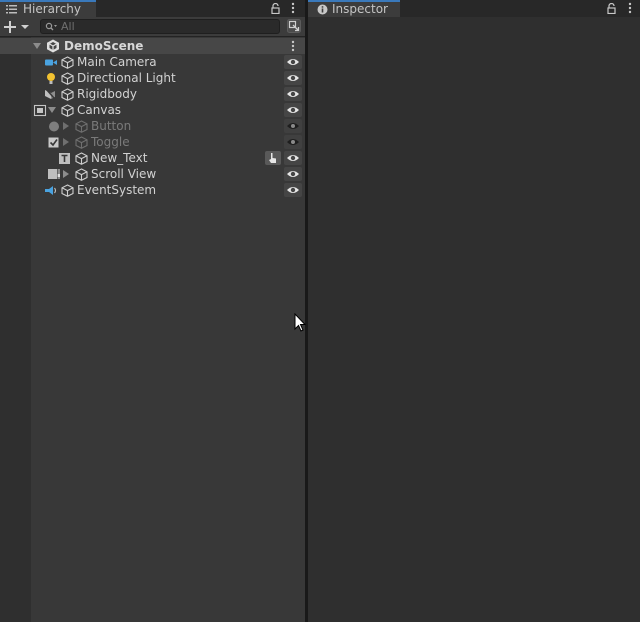 This screenshot has width=640, height=622. Describe the element at coordinates (474, 8) in the screenshot. I see `inspector-tab-bar: Inspector` at that location.